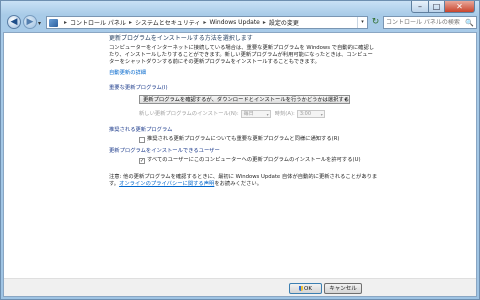 This screenshot has width=480, height=300. What do you see at coordinates (284, 22) in the screenshot?
I see `breadcrumb-change-settings: 設定の変更` at bounding box center [284, 22].